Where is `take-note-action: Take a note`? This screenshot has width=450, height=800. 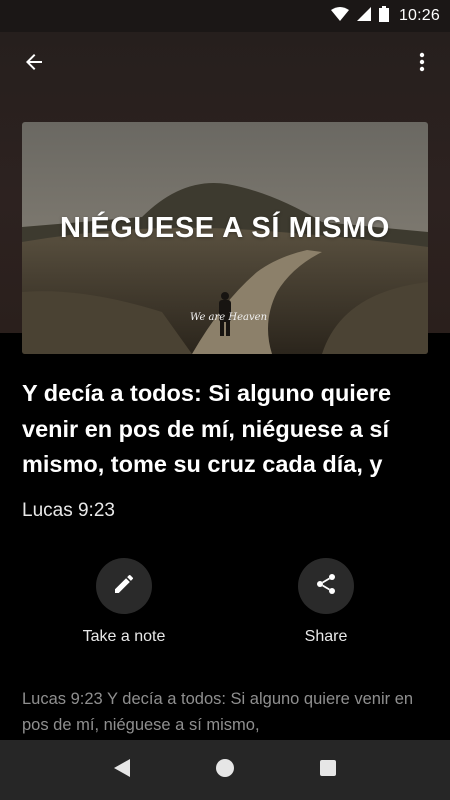 take-note-action: Take a note is located at coordinates (124, 602).